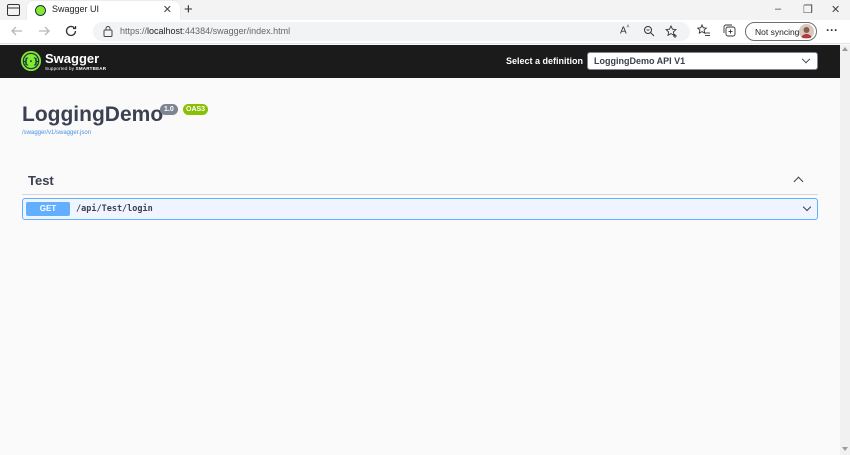 The height and width of the screenshot is (455, 850). Describe the element at coordinates (420, 209) in the screenshot. I see `operation-get-login: GET /api/Test/login` at that location.